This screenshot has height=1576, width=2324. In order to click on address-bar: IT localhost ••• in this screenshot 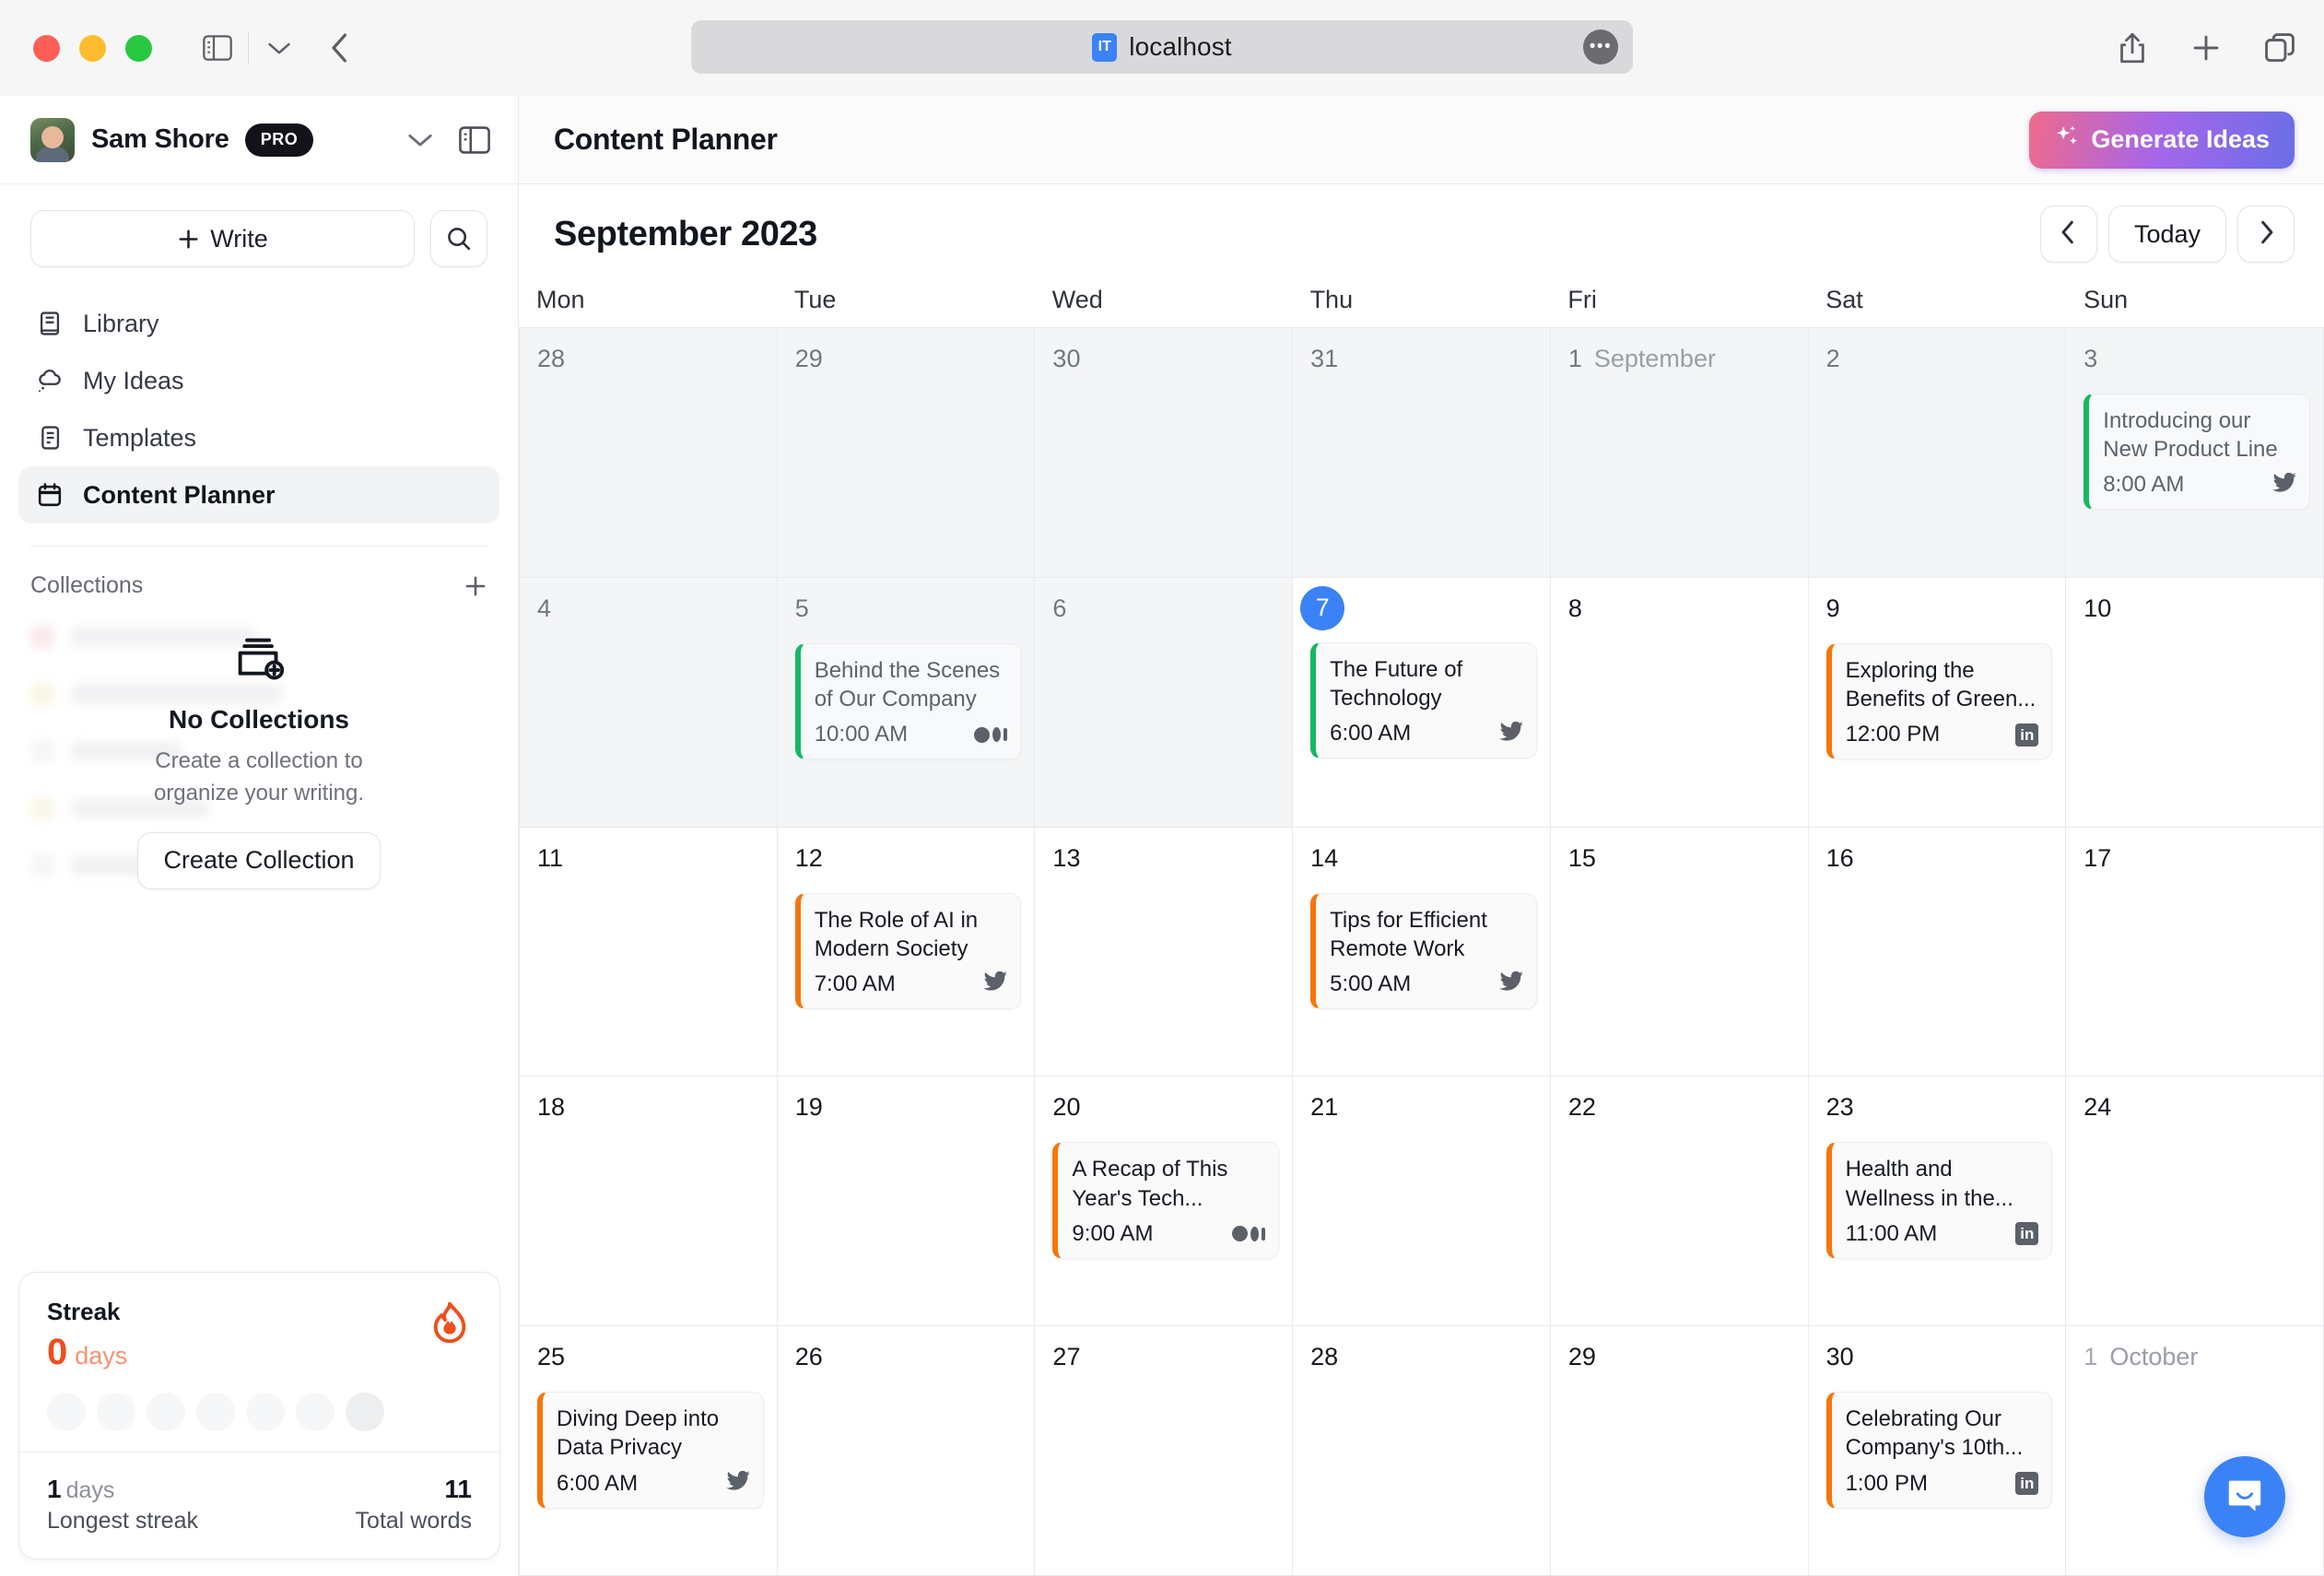, I will do `click(1162, 47)`.